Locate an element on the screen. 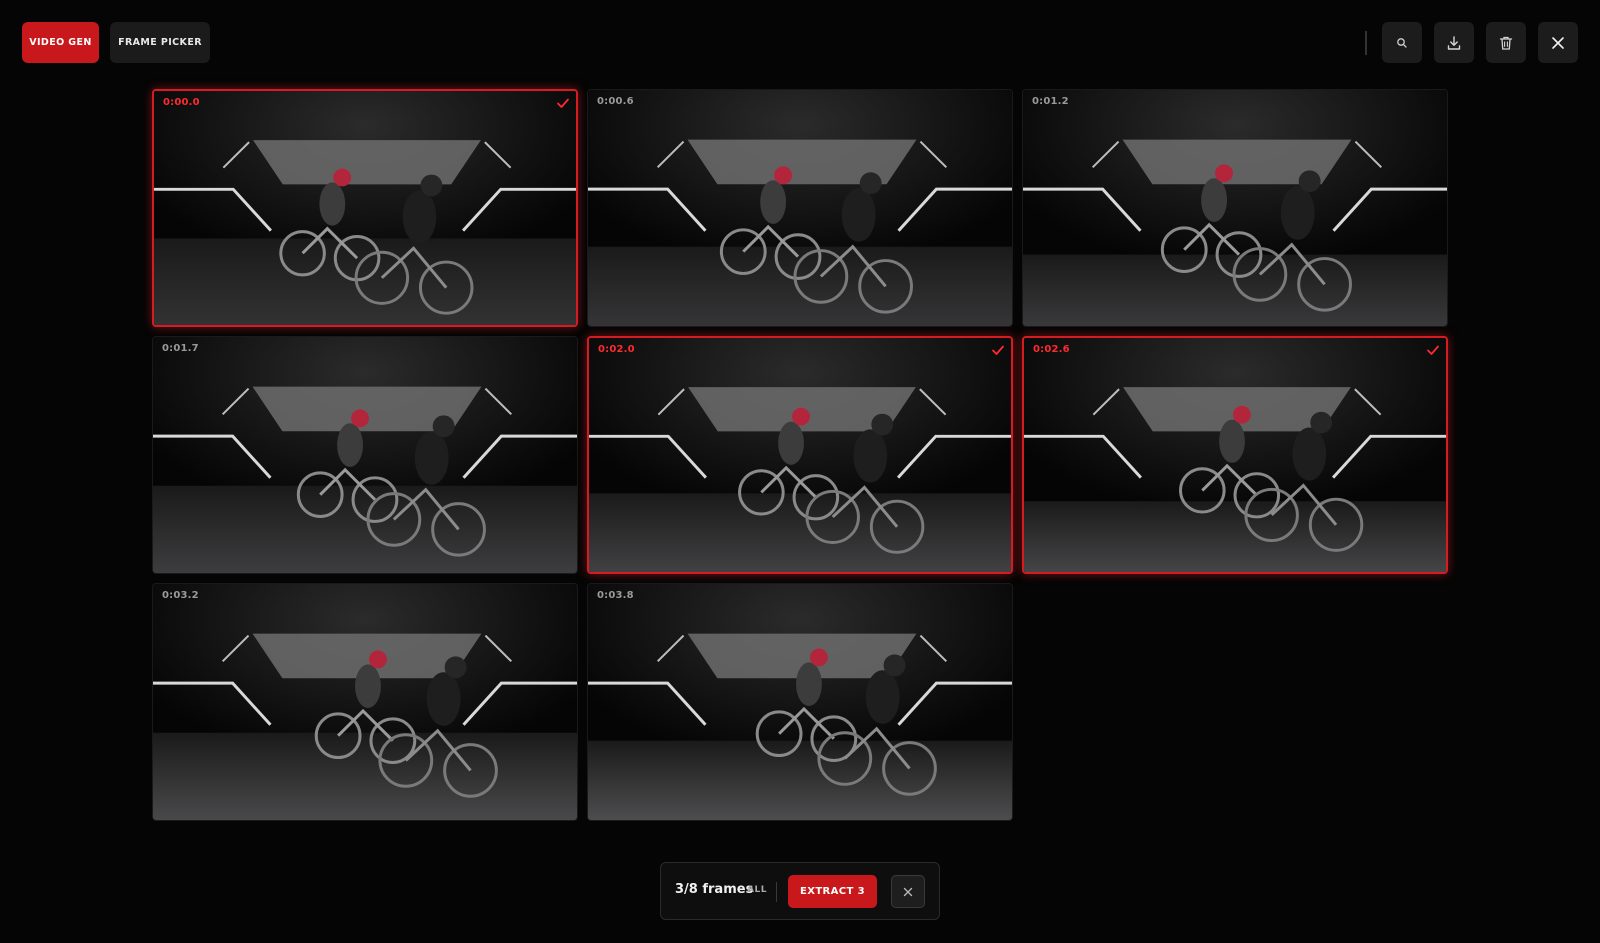 The width and height of the screenshot is (1600, 943). frame-tile: 0:03.8 is located at coordinates (800, 702).